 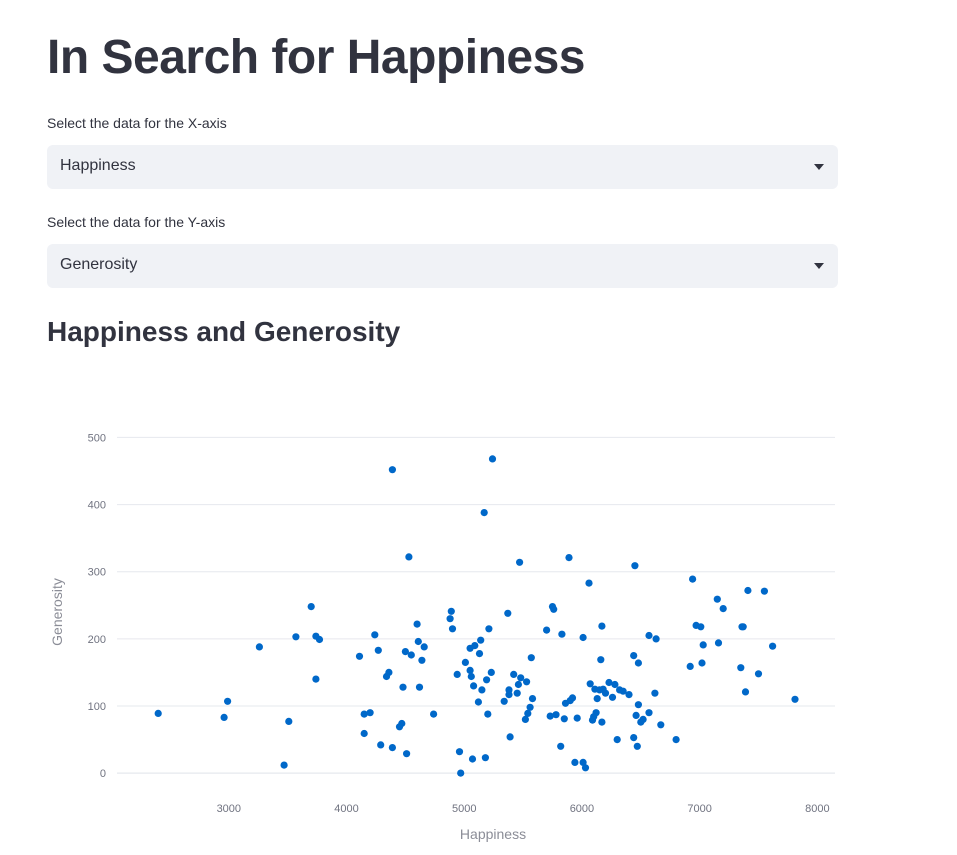 I want to click on x-tick-label: 6000, so click(x=582, y=809).